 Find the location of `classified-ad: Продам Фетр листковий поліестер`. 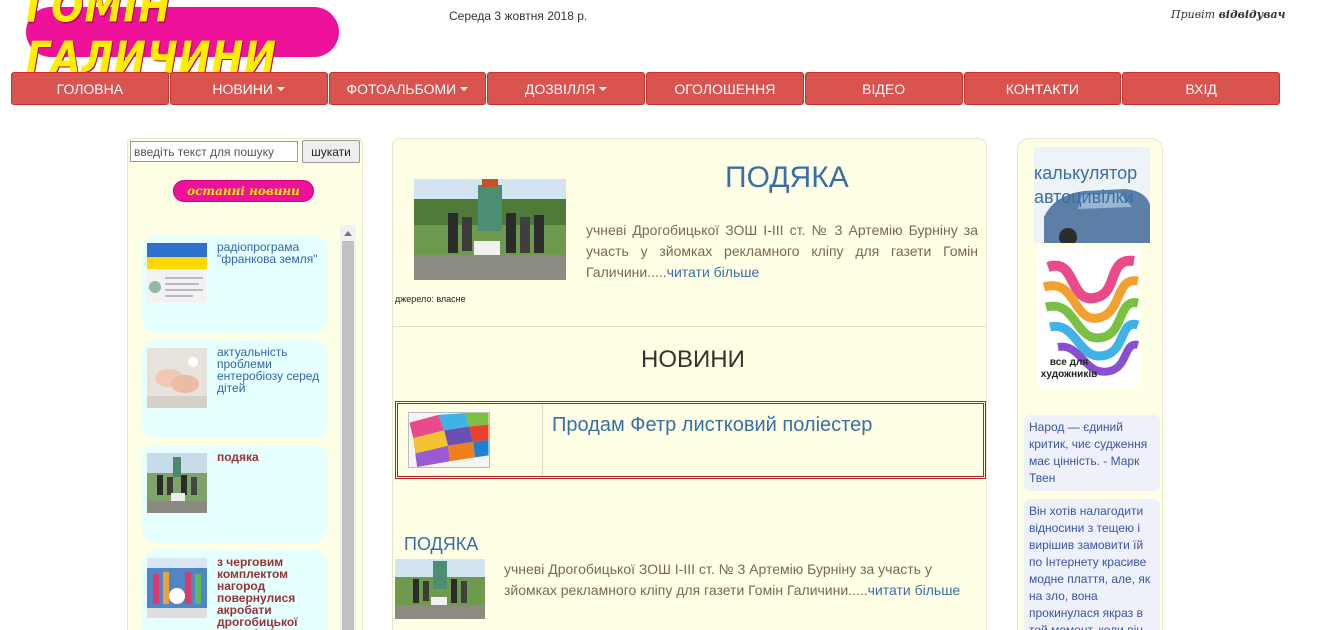

classified-ad: Продам Фетр листковий поліестер is located at coordinates (690, 440).